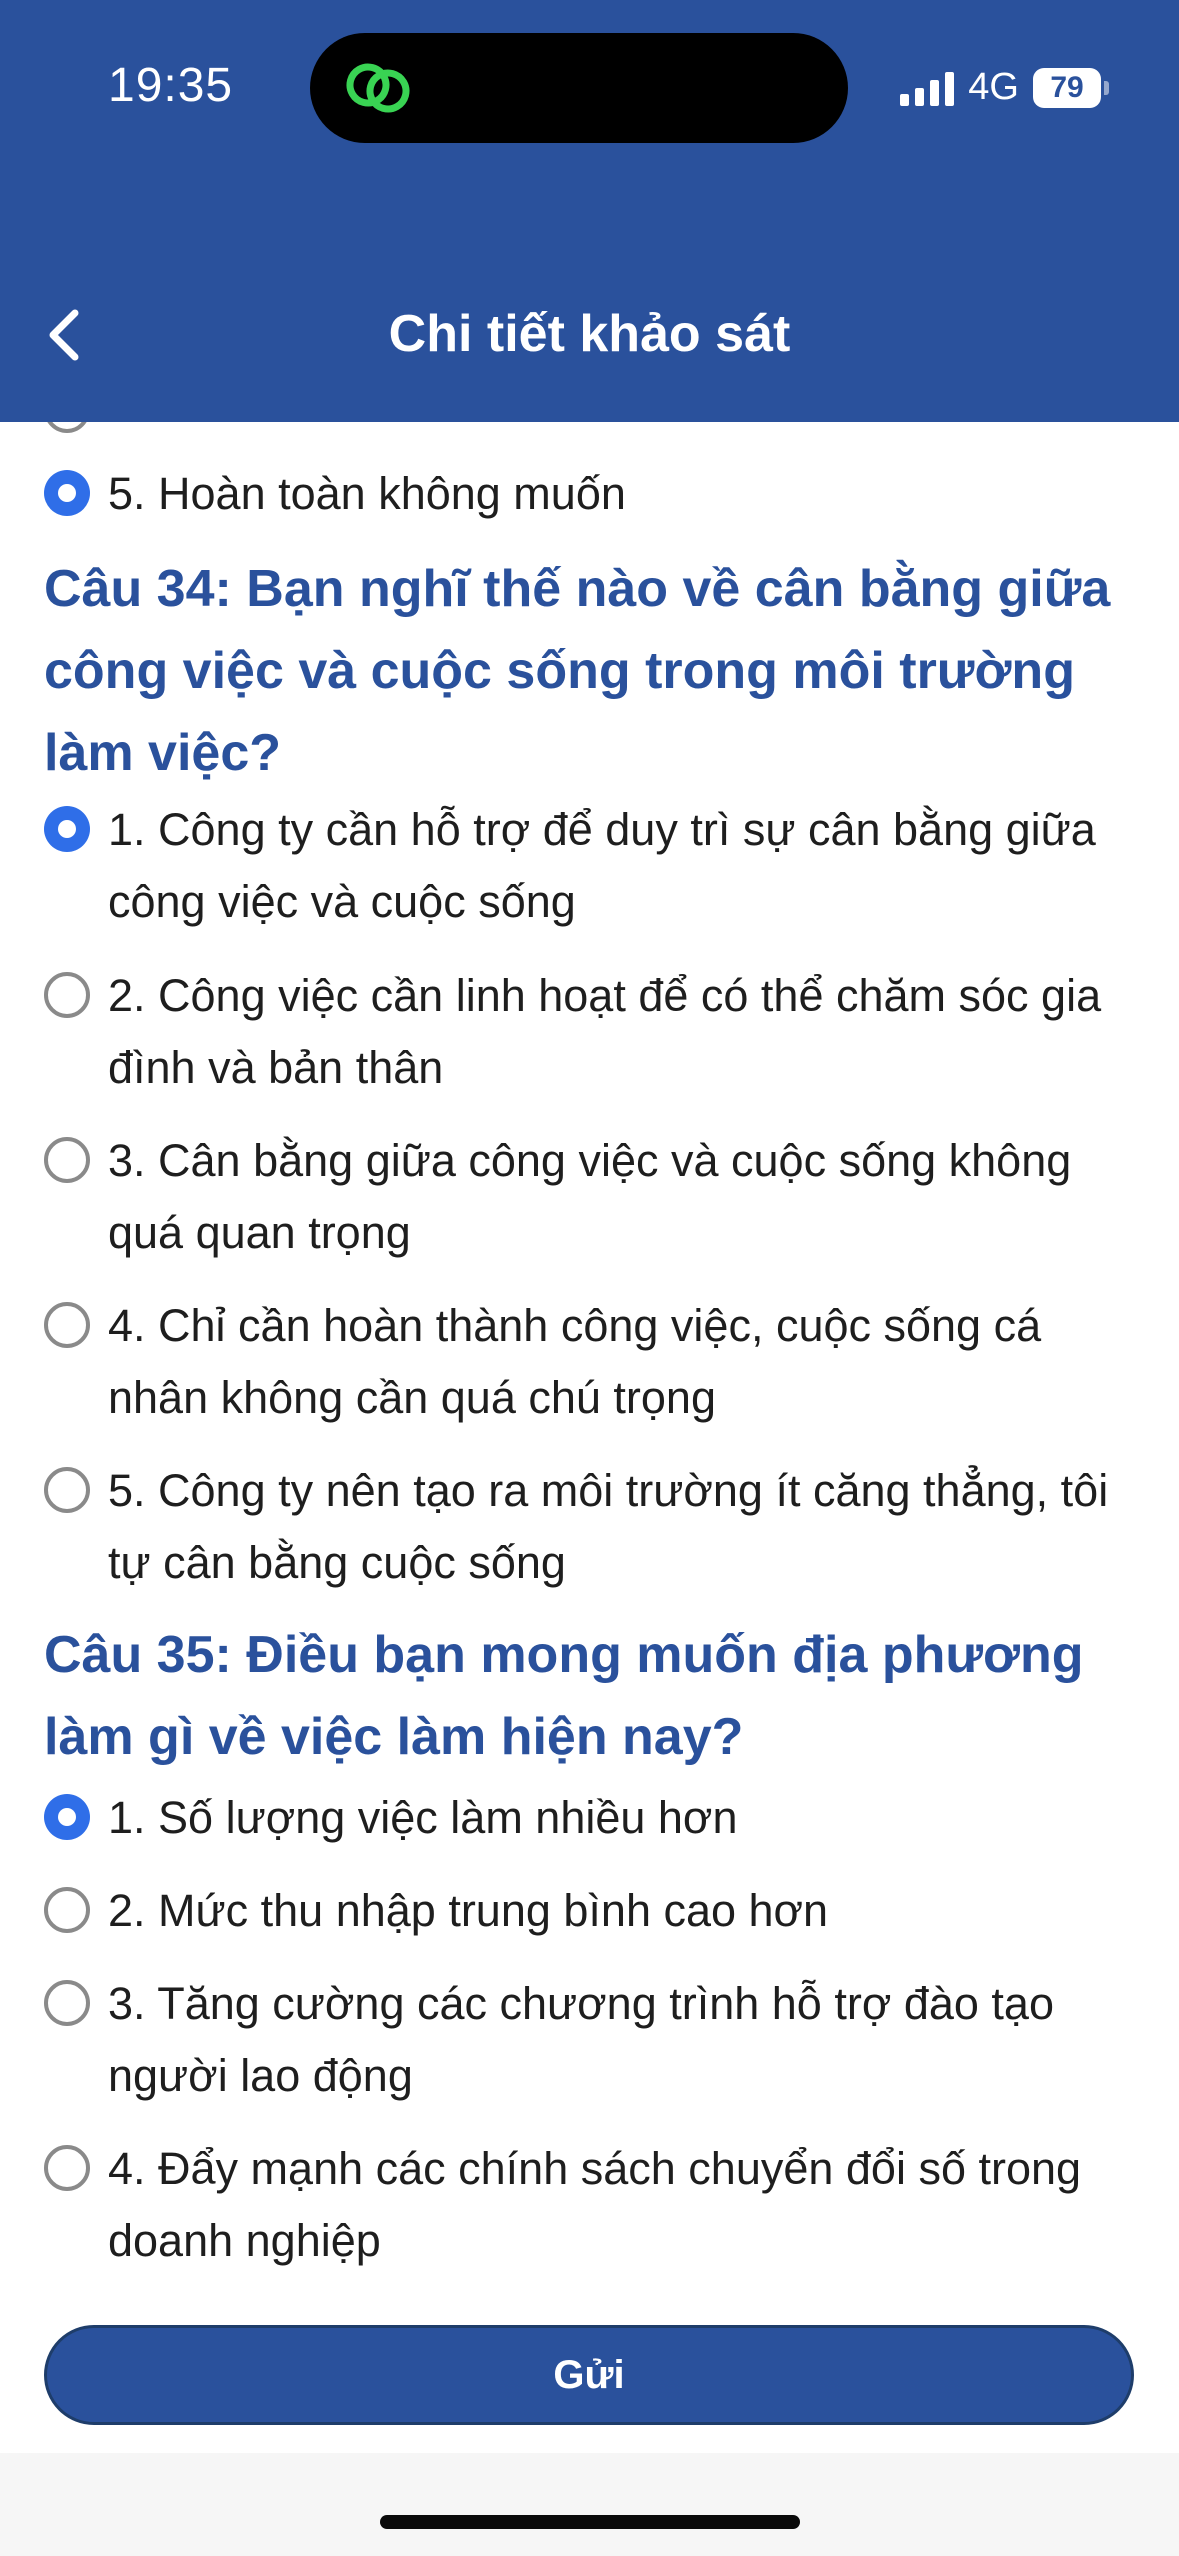 The image size is (1179, 2556). I want to click on option-q35-1: 1. Số lượng việc làm nhiều hơn, so click(594, 1818).